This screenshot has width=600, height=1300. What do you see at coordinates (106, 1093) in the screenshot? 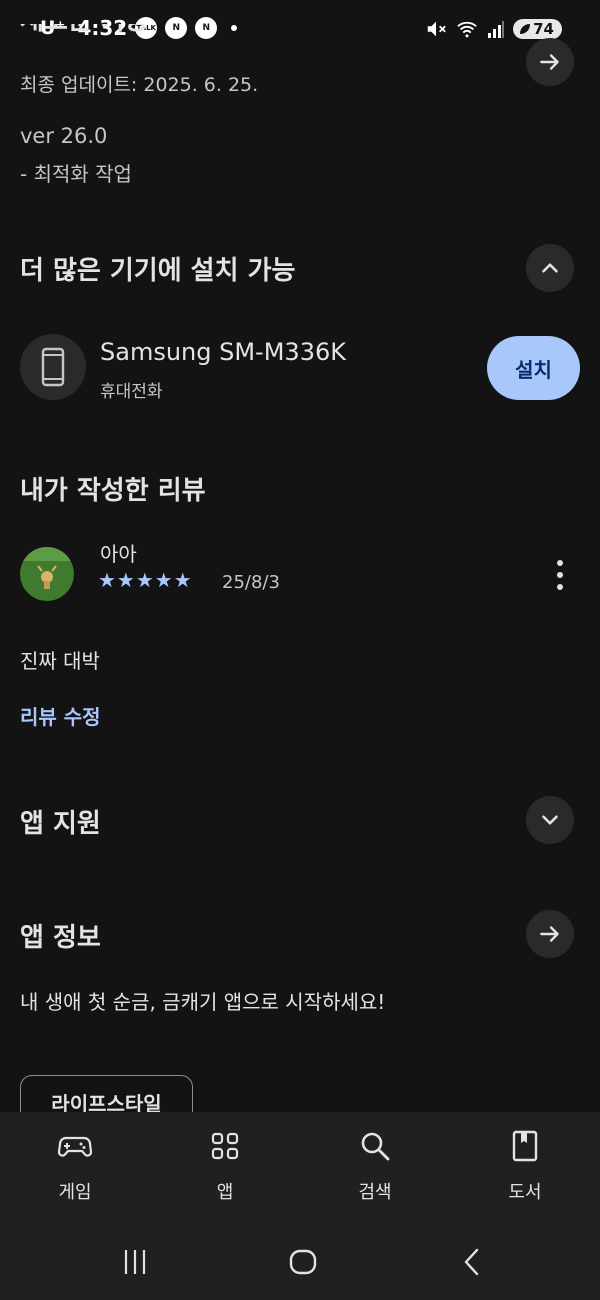
I see `category-chip: 라이프스타일` at bounding box center [106, 1093].